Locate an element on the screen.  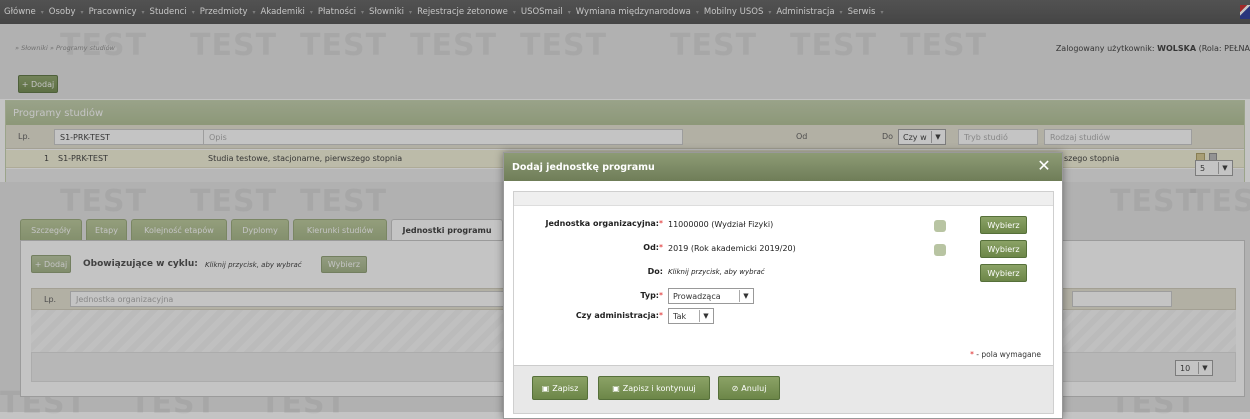
save-continue-button: ▣ Zapisz i kontynuuj is located at coordinates (654, 388).